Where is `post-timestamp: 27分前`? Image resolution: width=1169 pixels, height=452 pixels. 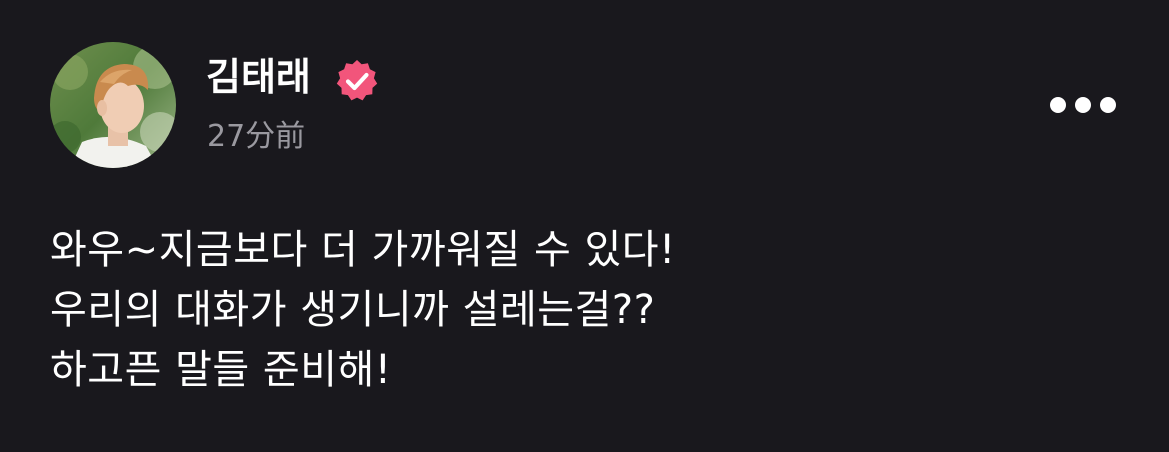 post-timestamp: 27分前 is located at coordinates (256, 136).